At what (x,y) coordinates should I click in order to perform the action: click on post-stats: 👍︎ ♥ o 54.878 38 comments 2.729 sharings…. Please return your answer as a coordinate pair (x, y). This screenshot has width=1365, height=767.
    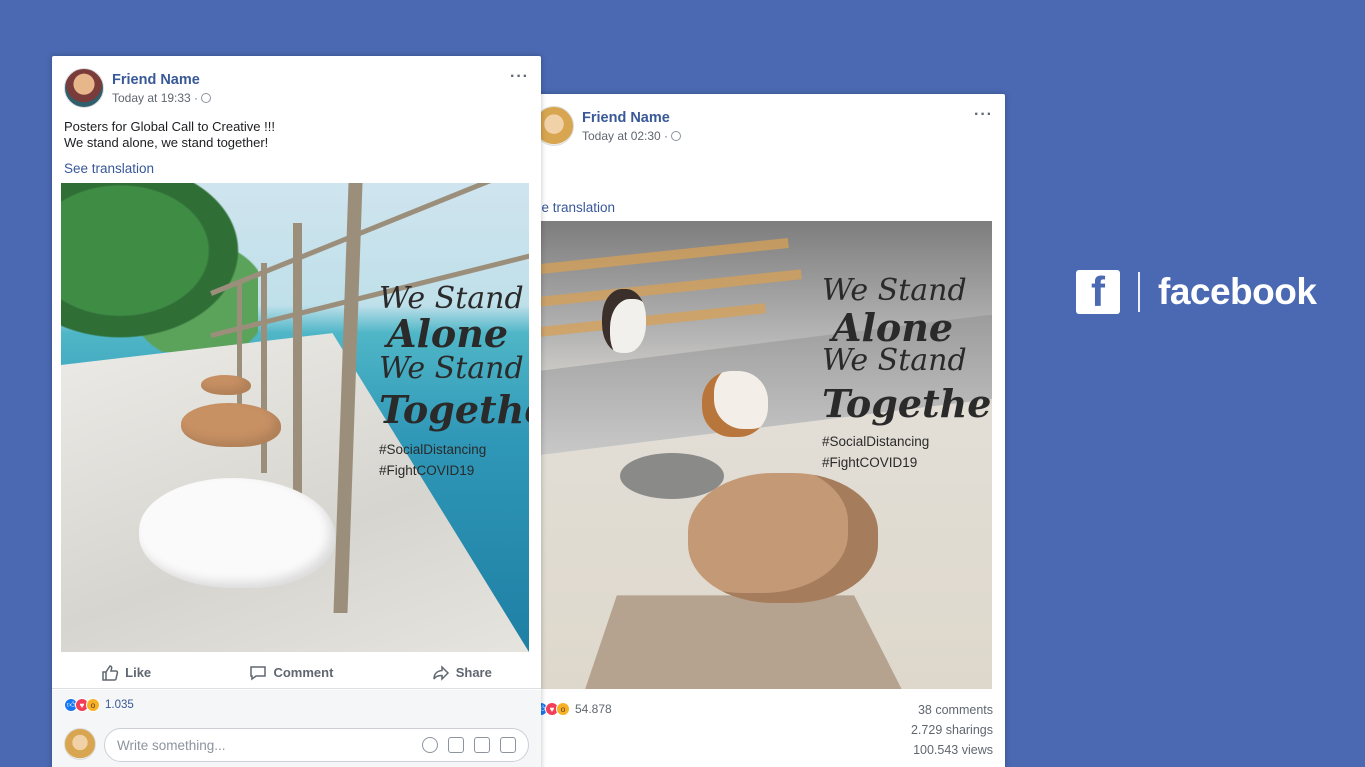
    Looking at the image, I should click on (762, 729).